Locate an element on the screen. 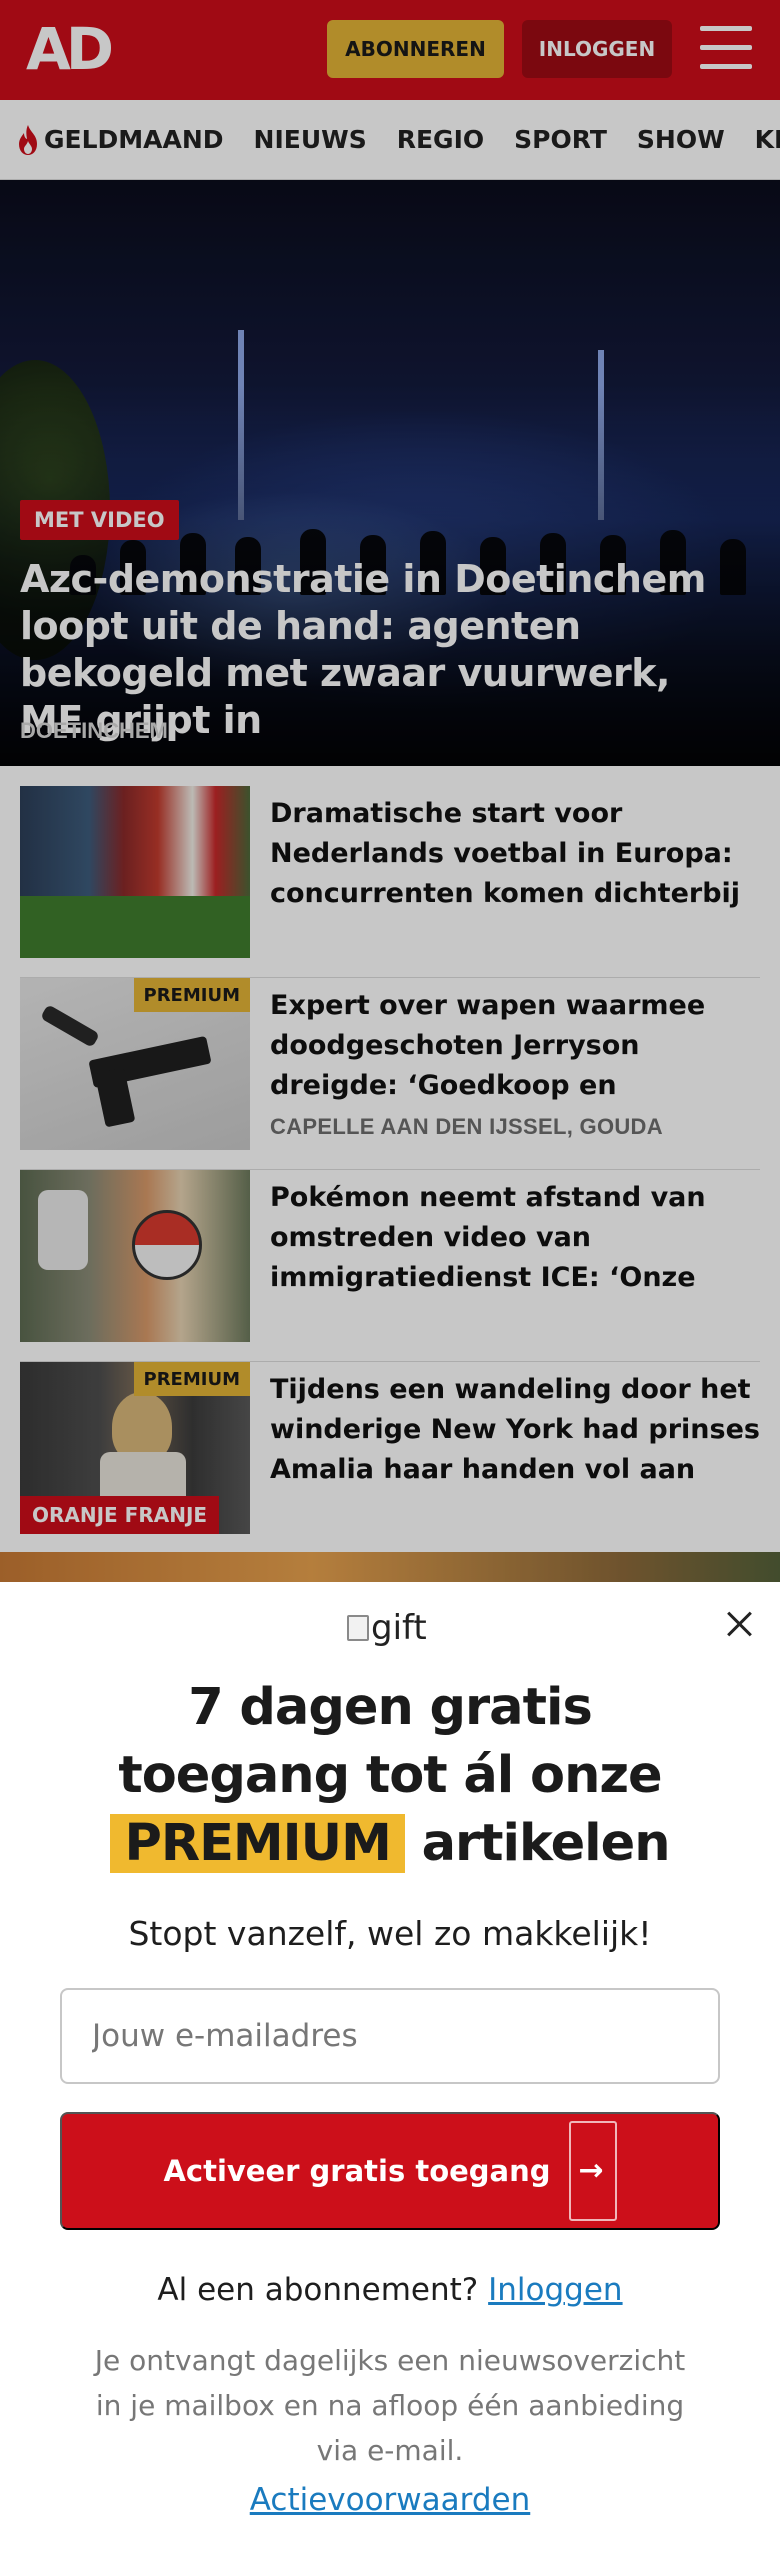 The image size is (780, 2560). nav-item-regio: REGIO is located at coordinates (440, 139).